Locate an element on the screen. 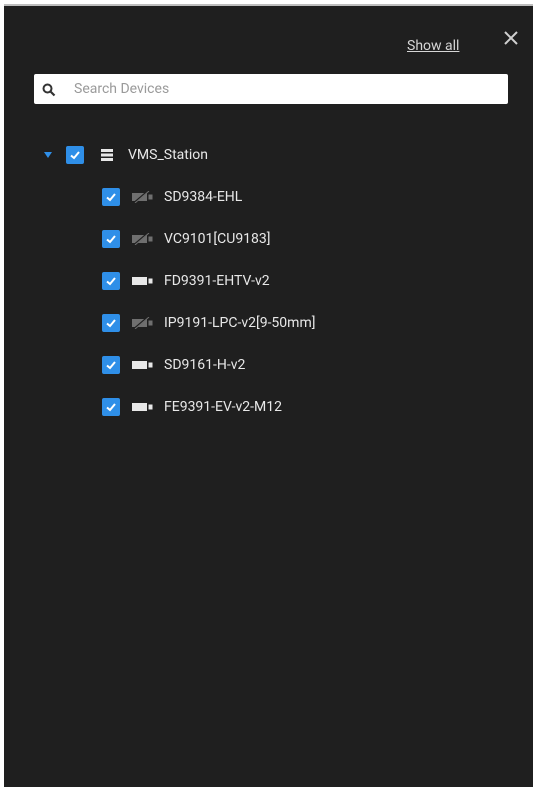 Image resolution: width=533 pixels, height=787 pixels. device-label: IP9191-LPC-v2[9-50mm] is located at coordinates (239, 323).